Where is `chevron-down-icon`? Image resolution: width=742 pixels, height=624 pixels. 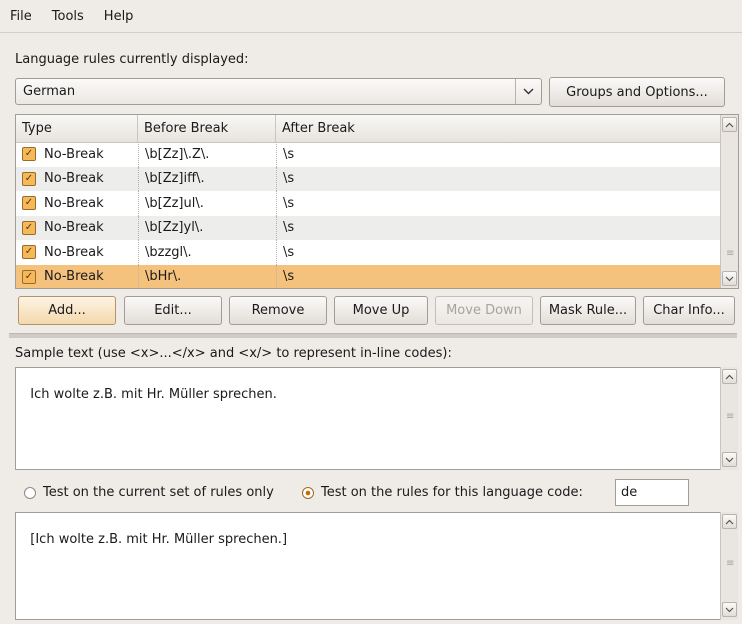 chevron-down-icon is located at coordinates (528, 91).